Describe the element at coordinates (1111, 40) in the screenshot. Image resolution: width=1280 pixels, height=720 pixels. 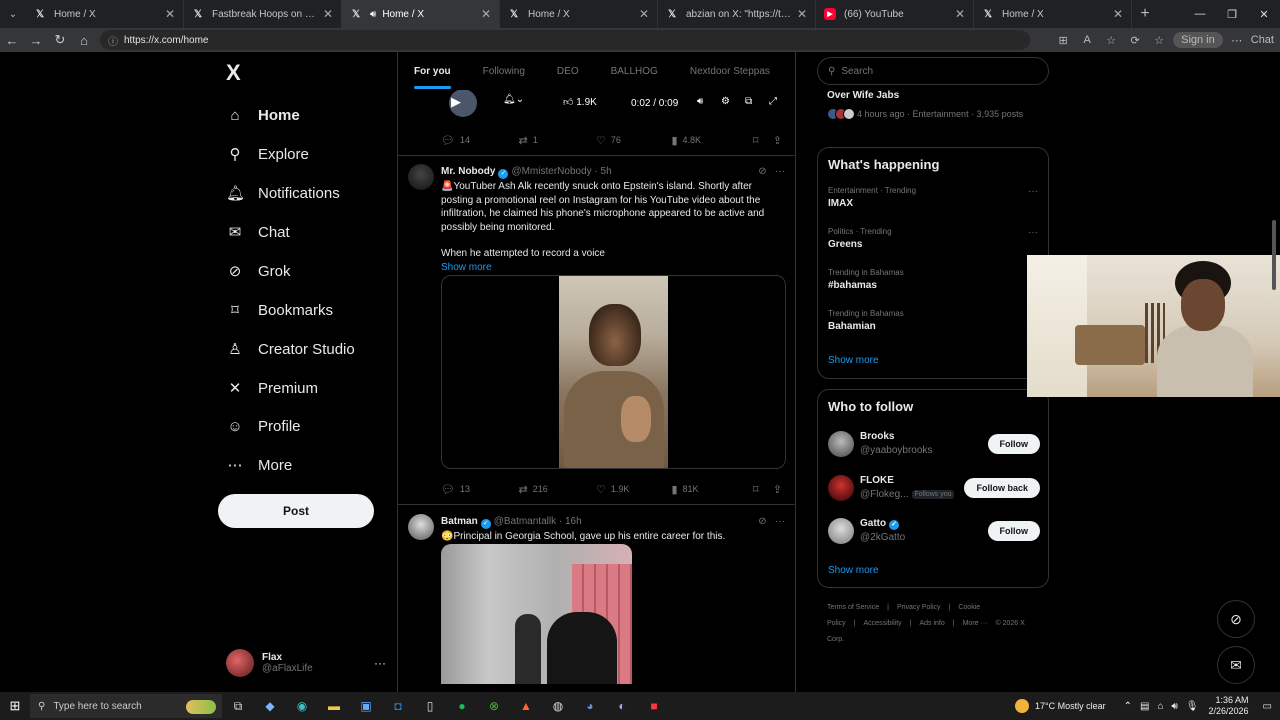
I see `favorite-star-icon: ☆` at that location.